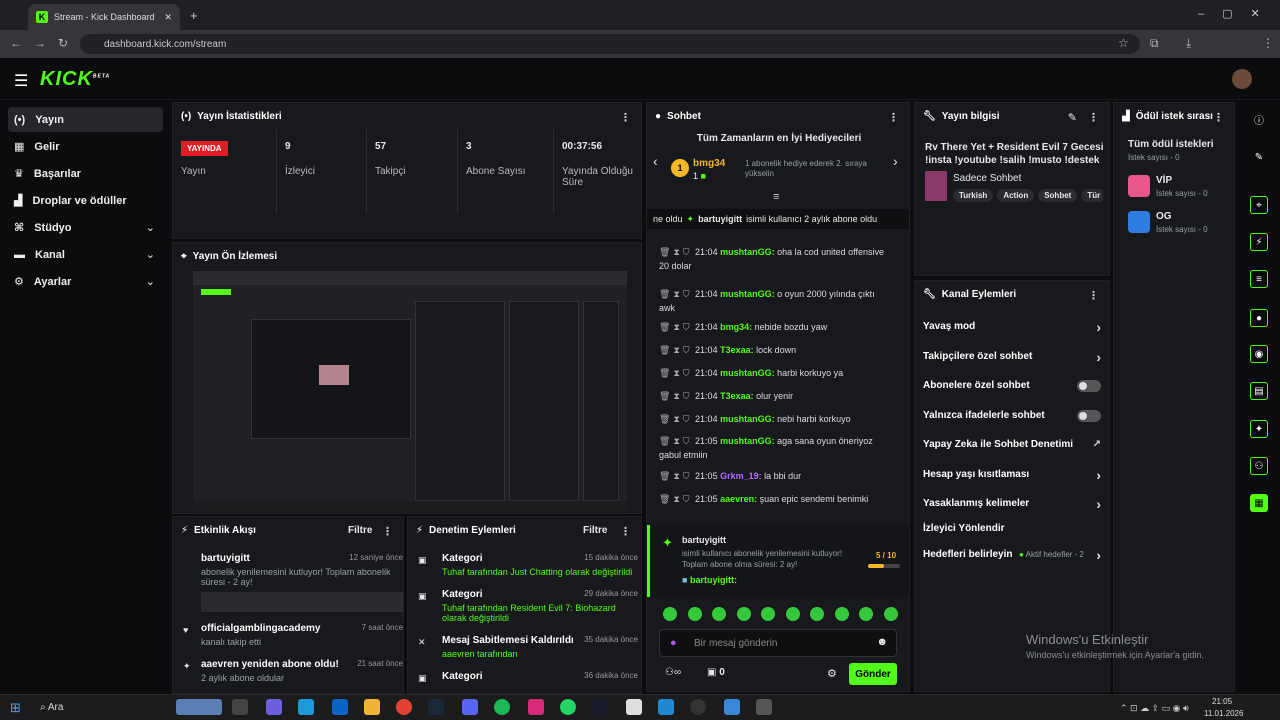 The image size is (1280, 720). What do you see at coordinates (240, 707) in the screenshot?
I see `task-view-icon` at bounding box center [240, 707].